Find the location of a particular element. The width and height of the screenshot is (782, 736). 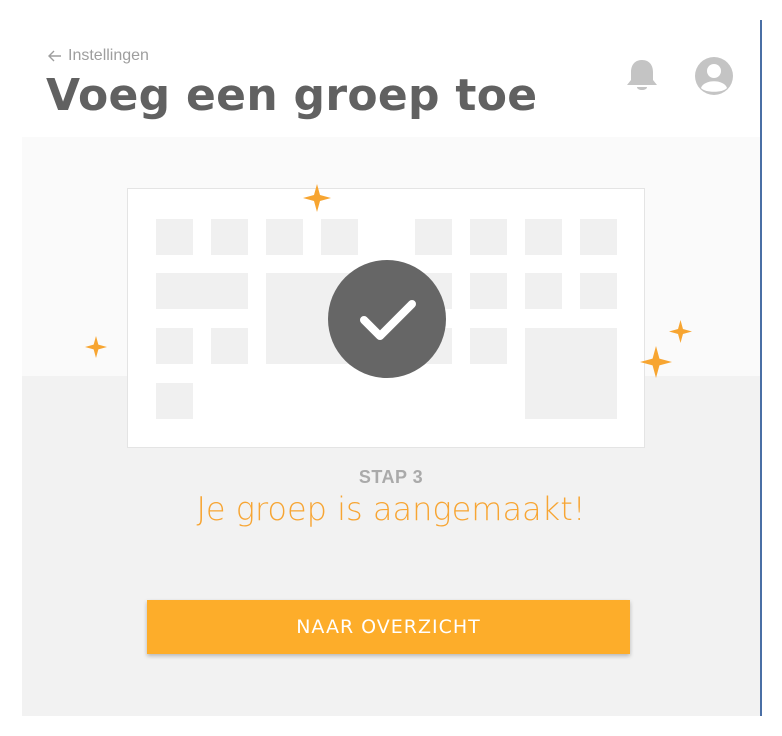

arrow-left-icon is located at coordinates (54, 56).